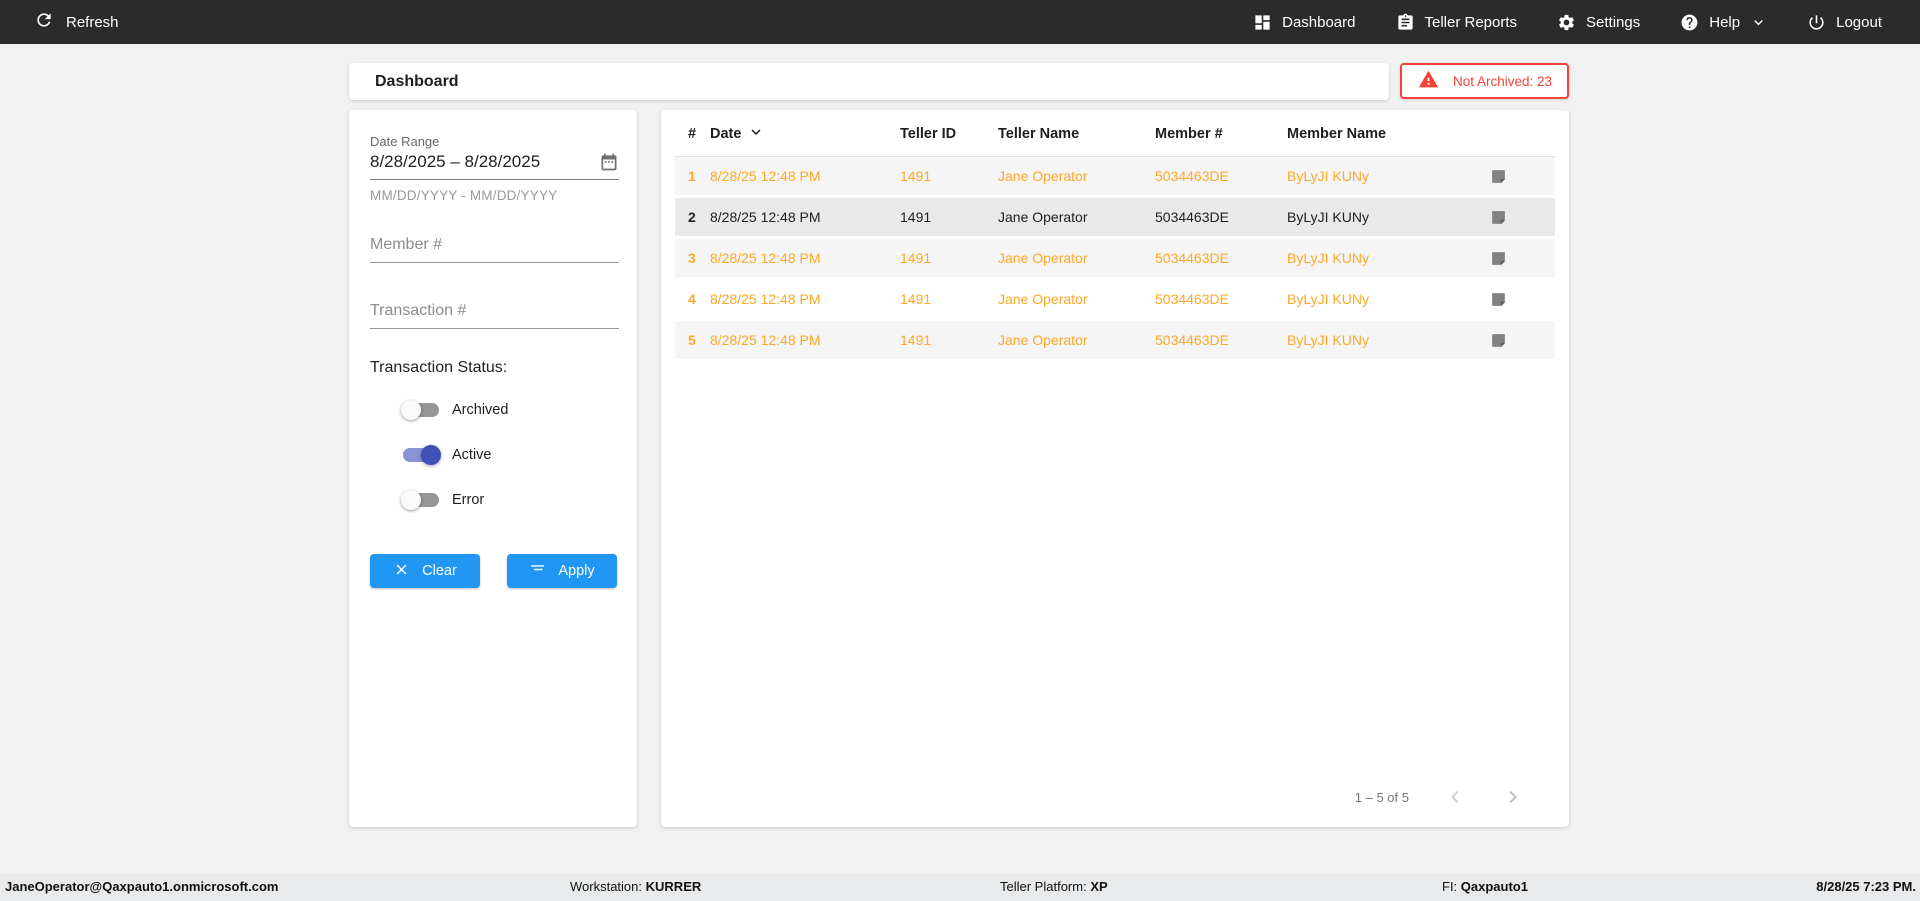 Image resolution: width=1920 pixels, height=901 pixels. What do you see at coordinates (468, 500) in the screenshot?
I see `toggle-label: Error` at bounding box center [468, 500].